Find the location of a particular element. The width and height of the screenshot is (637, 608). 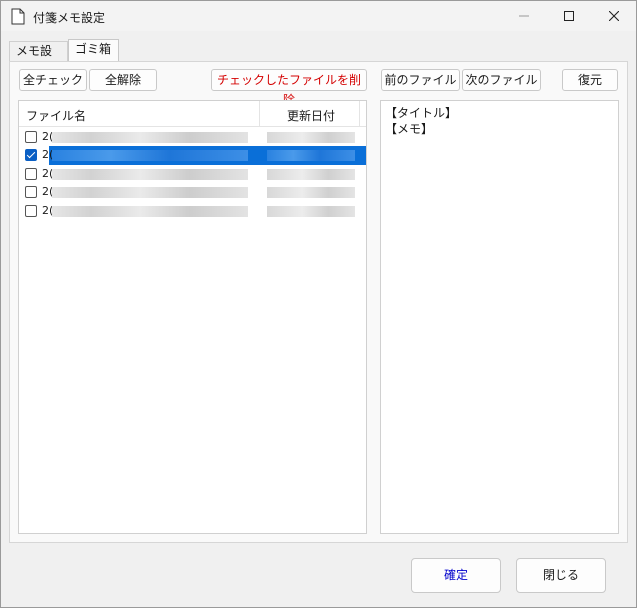

minimize-icon is located at coordinates (524, 16).